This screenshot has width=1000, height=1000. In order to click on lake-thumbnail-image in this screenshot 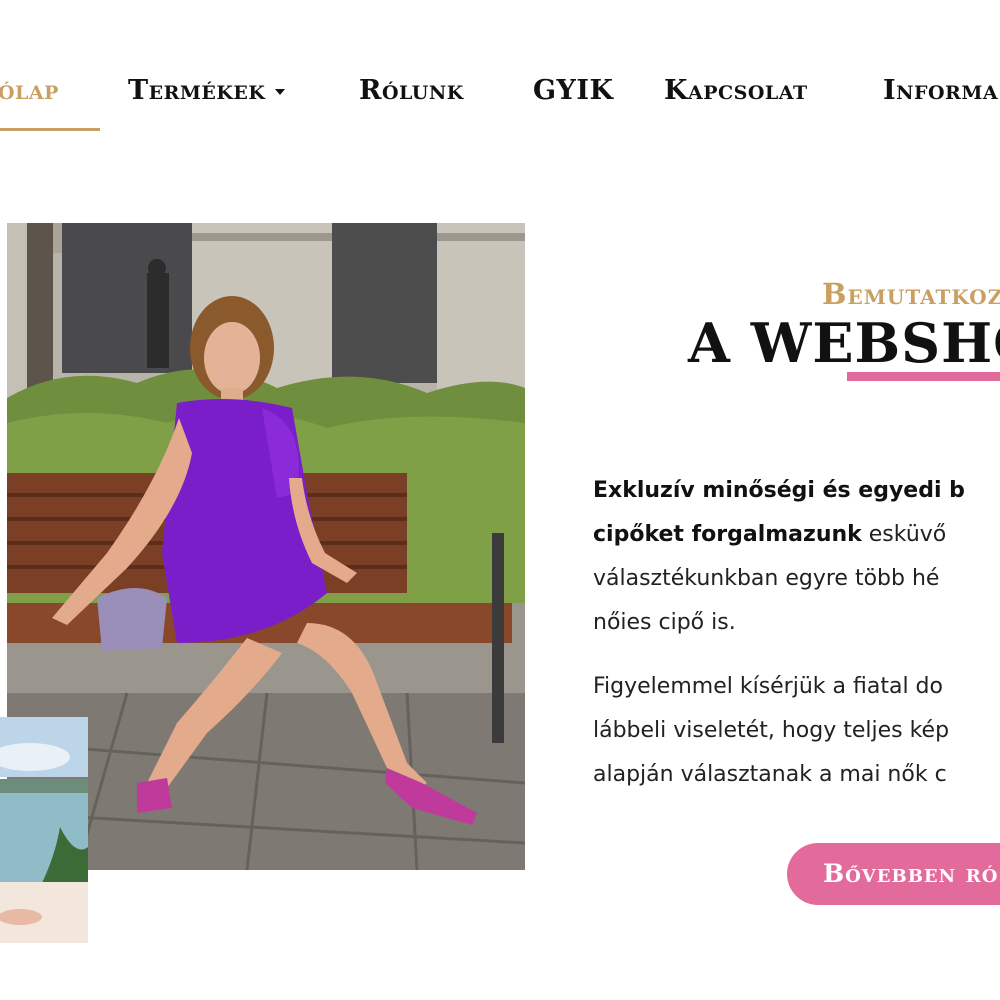, I will do `click(44, 830)`.